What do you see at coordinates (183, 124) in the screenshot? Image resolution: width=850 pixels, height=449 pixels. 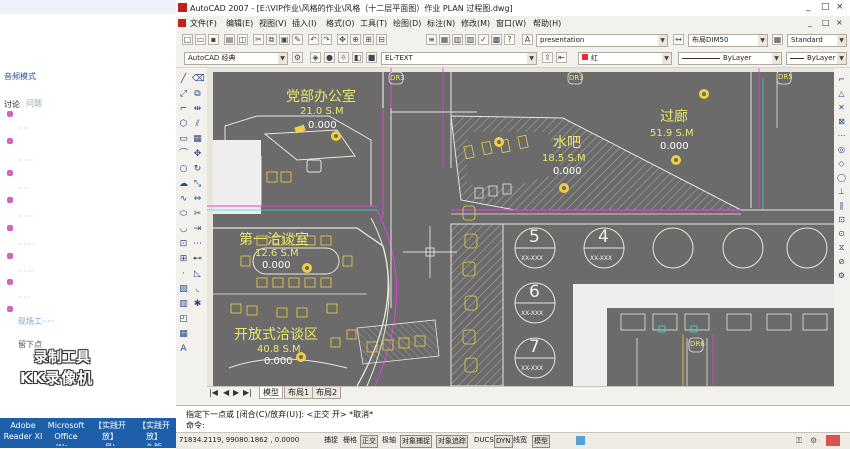 I see `polygon-icon: ⬡` at bounding box center [183, 124].